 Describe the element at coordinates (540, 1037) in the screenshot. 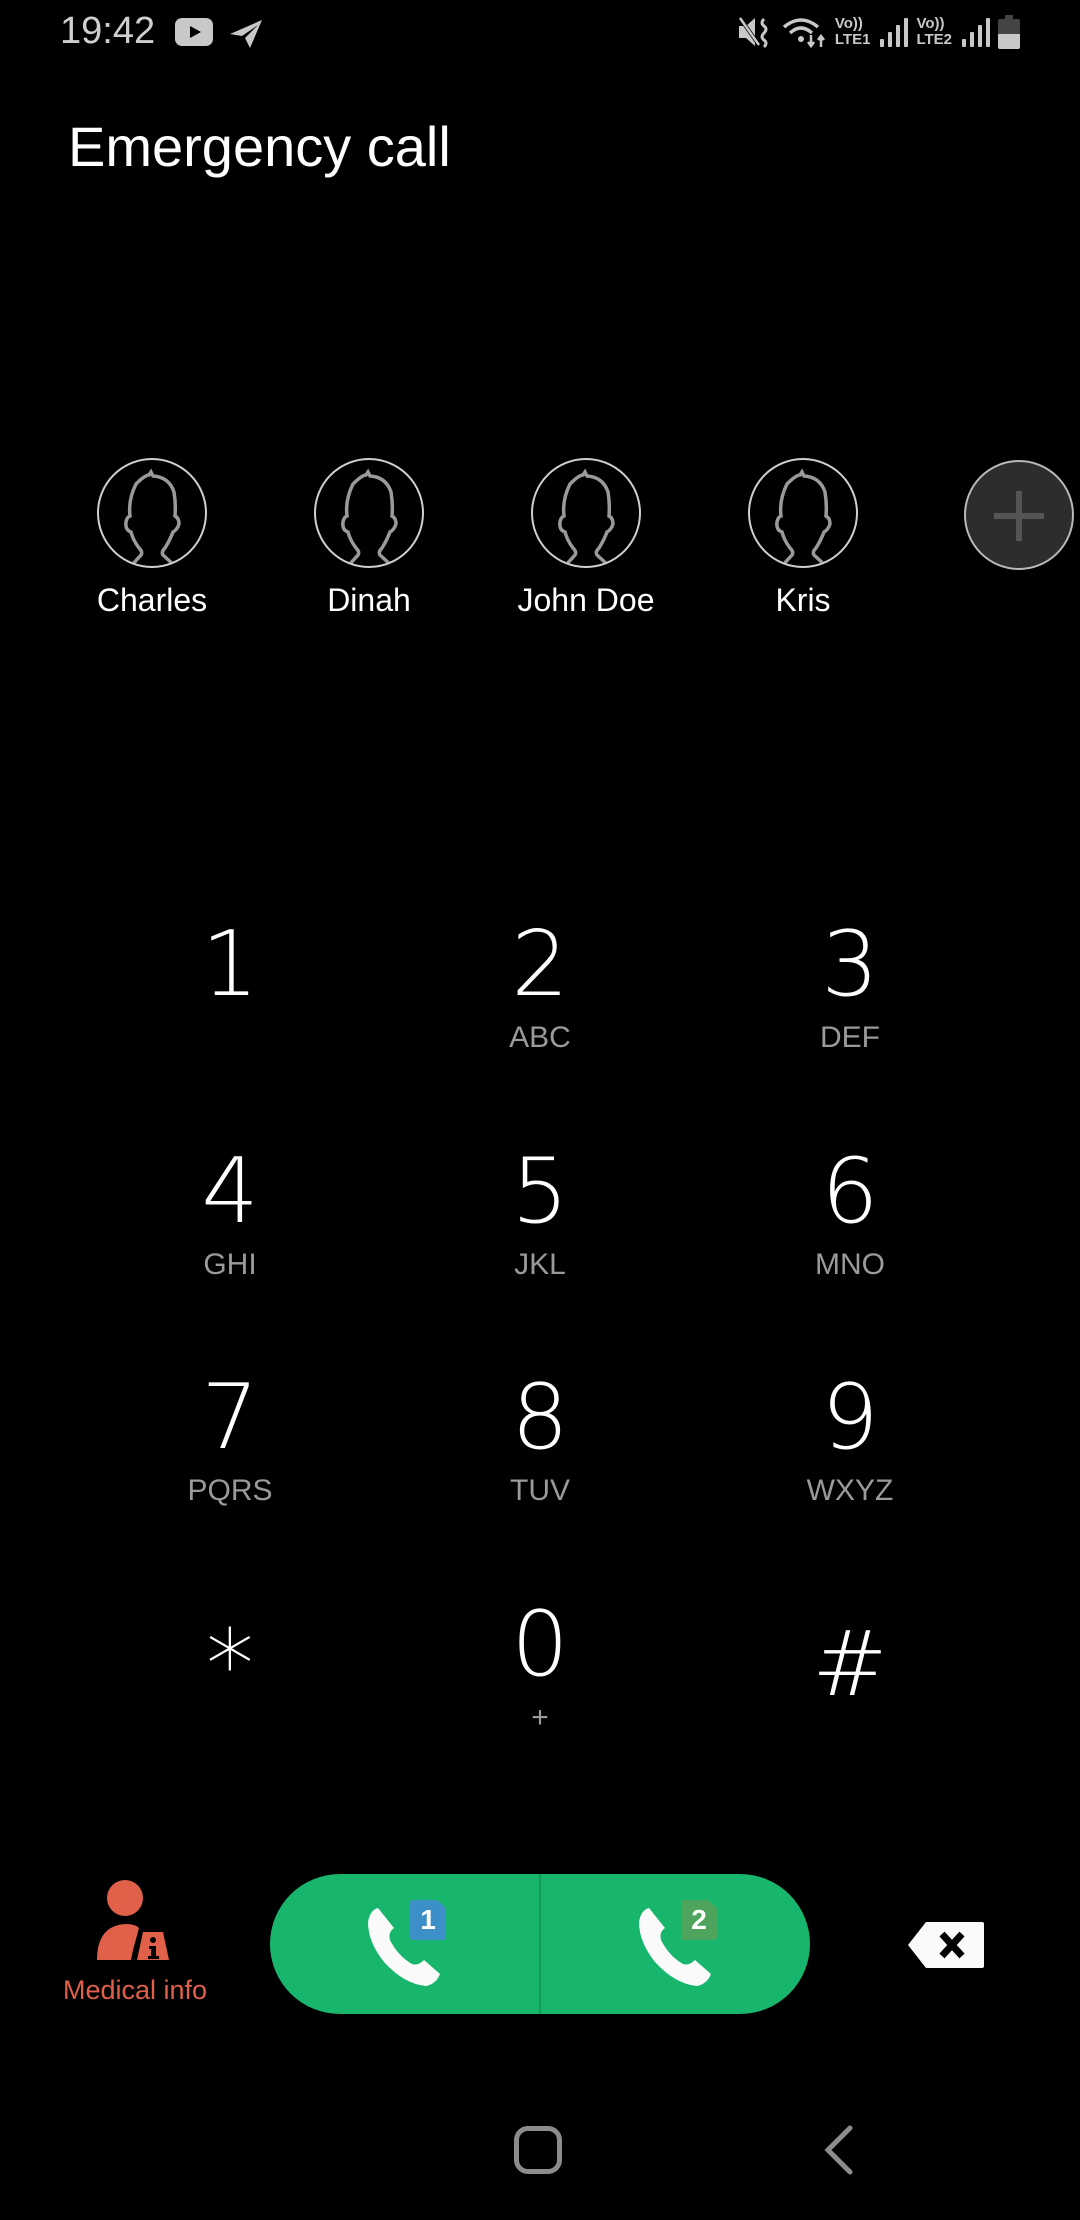

I see `key-letters: ABC` at that location.